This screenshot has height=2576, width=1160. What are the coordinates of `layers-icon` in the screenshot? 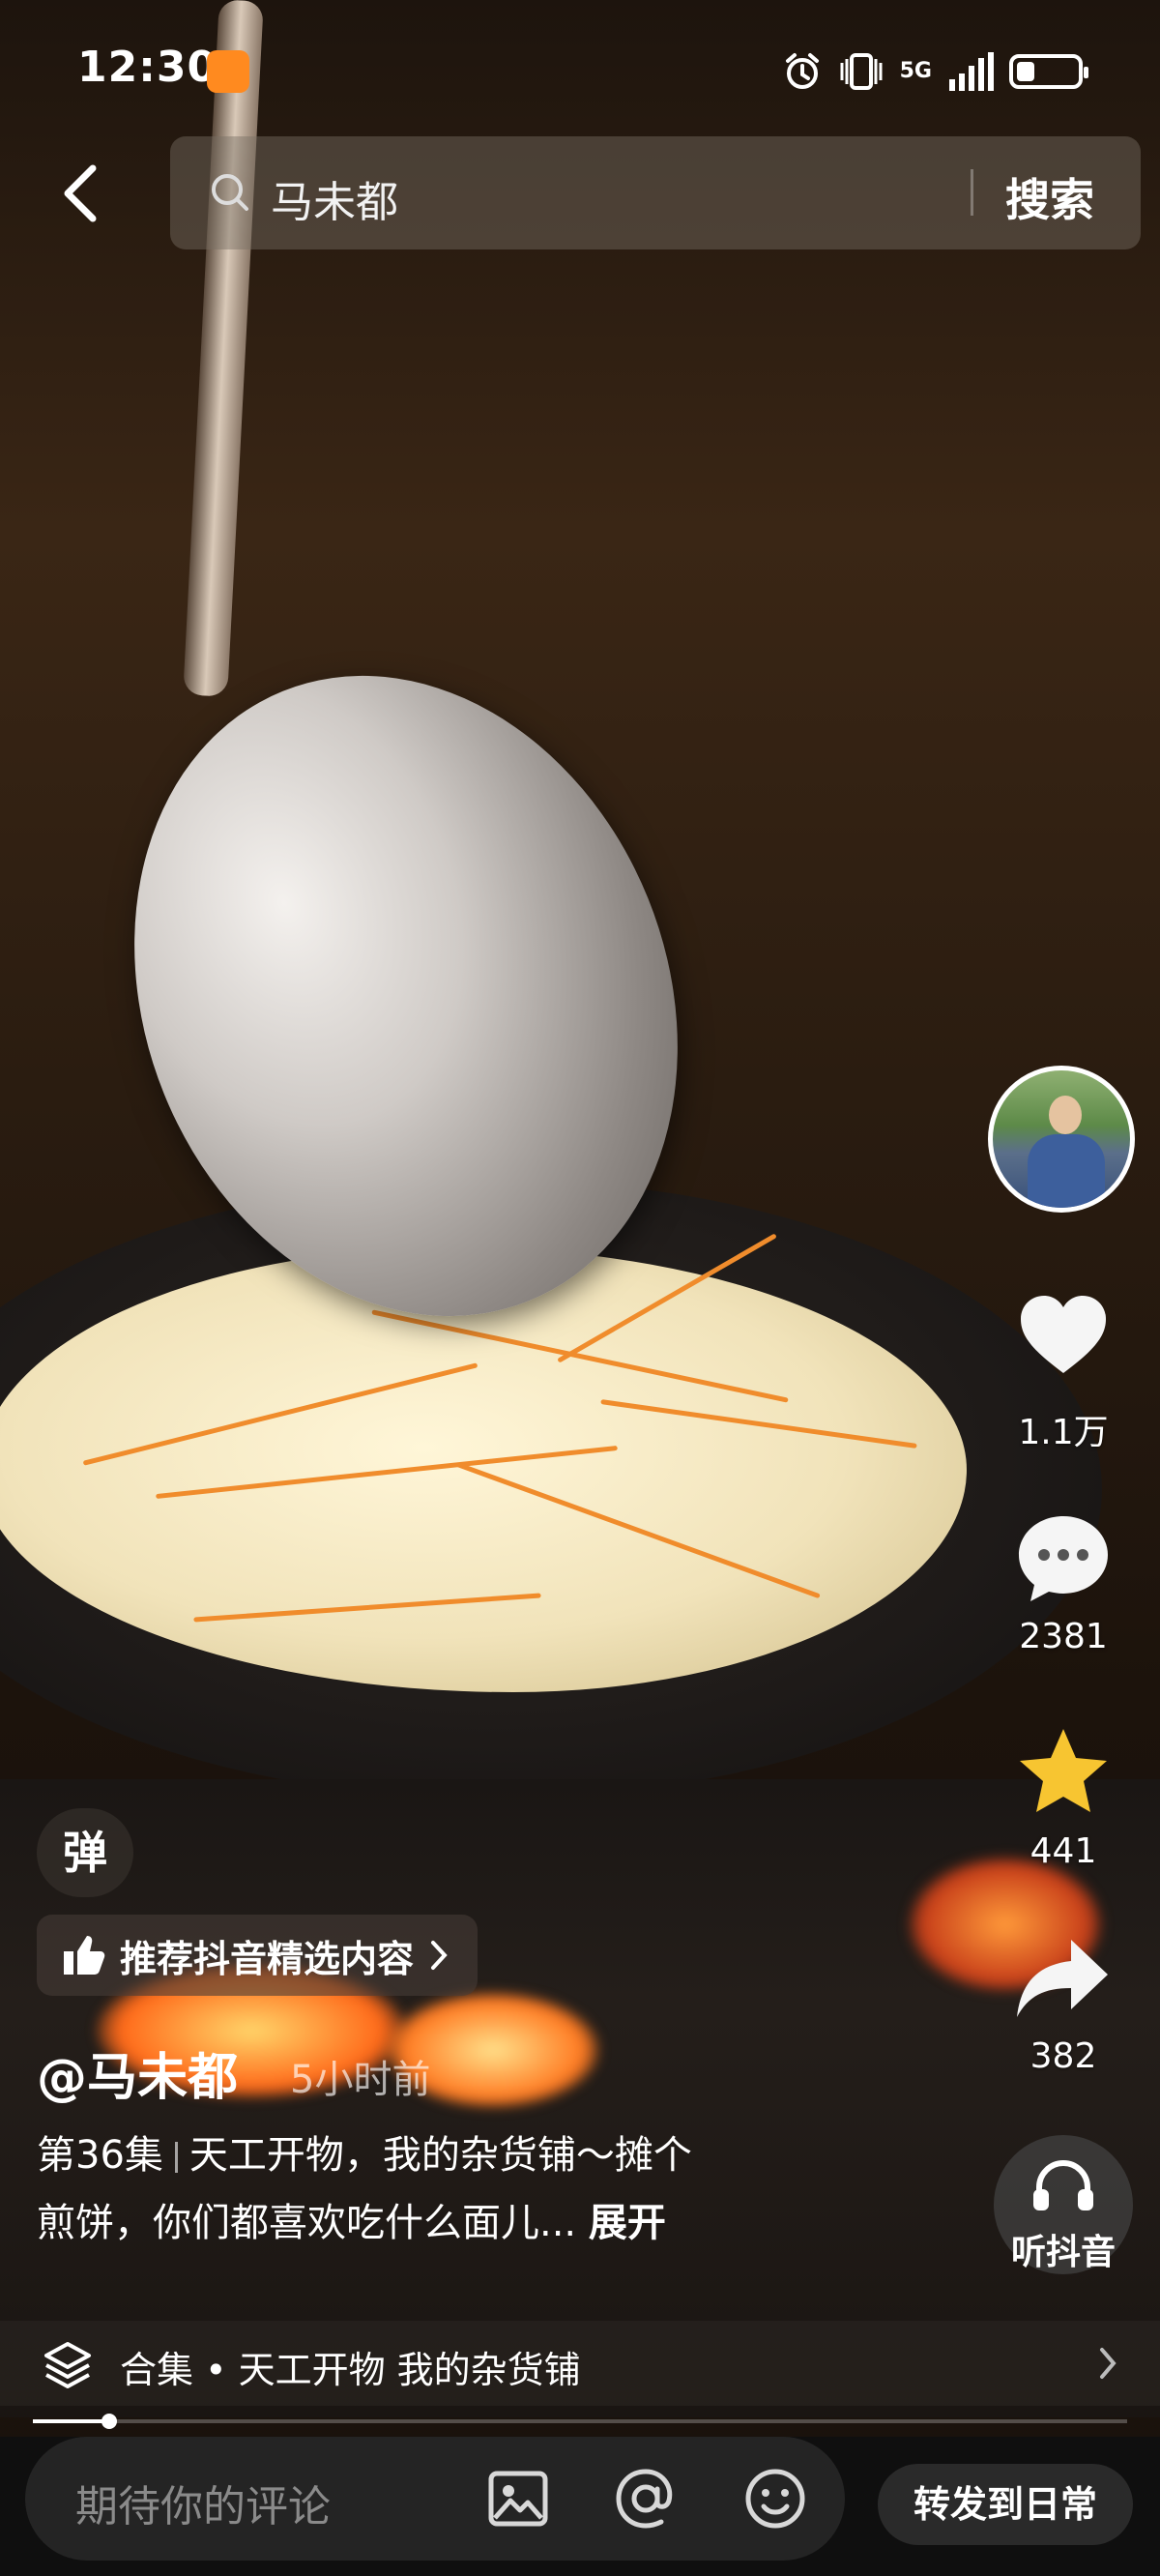 It's located at (67, 2365).